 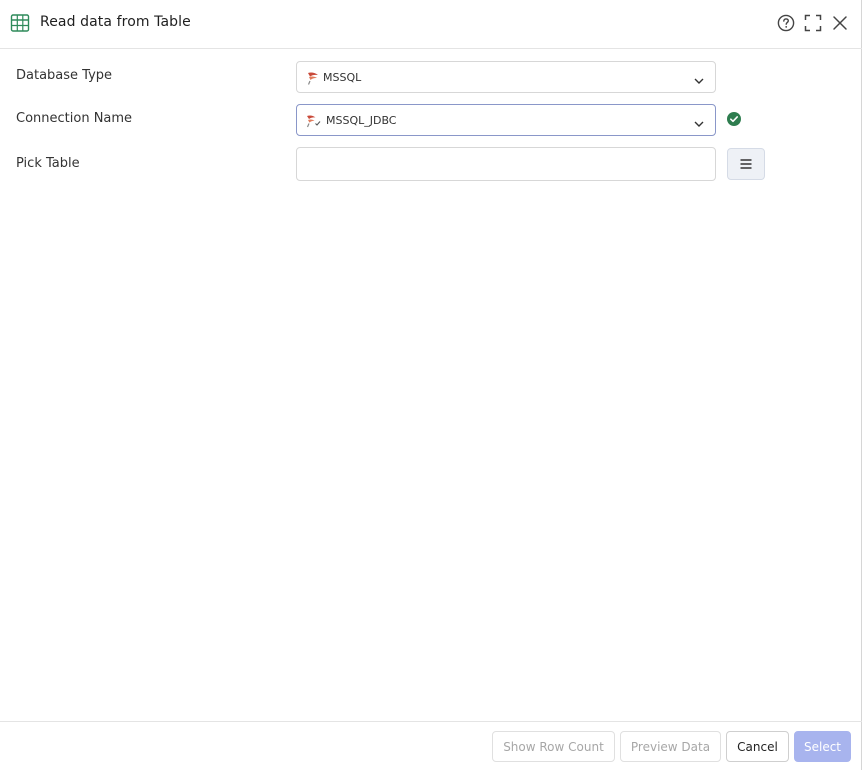 What do you see at coordinates (553, 746) in the screenshot?
I see `show-row-count-button: Show Row Count` at bounding box center [553, 746].